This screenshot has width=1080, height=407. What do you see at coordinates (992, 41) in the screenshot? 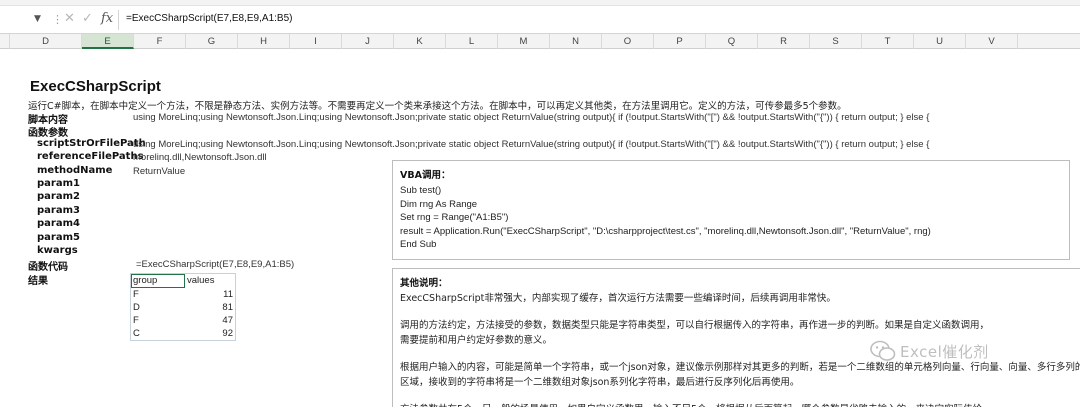
I see `column-header-v: V` at bounding box center [992, 41].